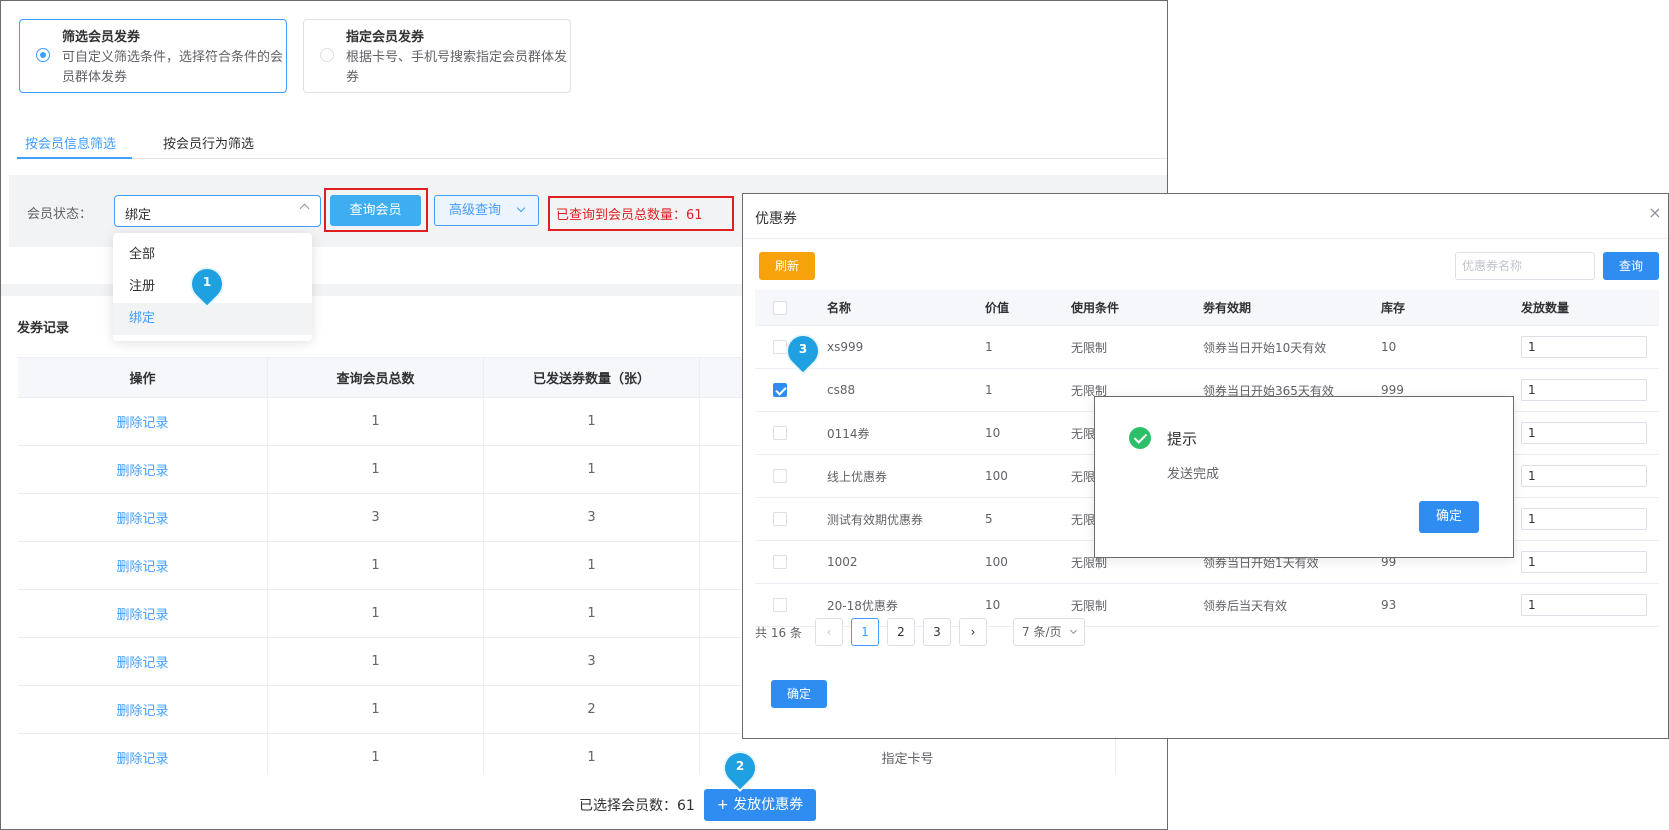  Describe the element at coordinates (637, 806) in the screenshot. I see `selected-member-count: 已选择会员数：61` at that location.